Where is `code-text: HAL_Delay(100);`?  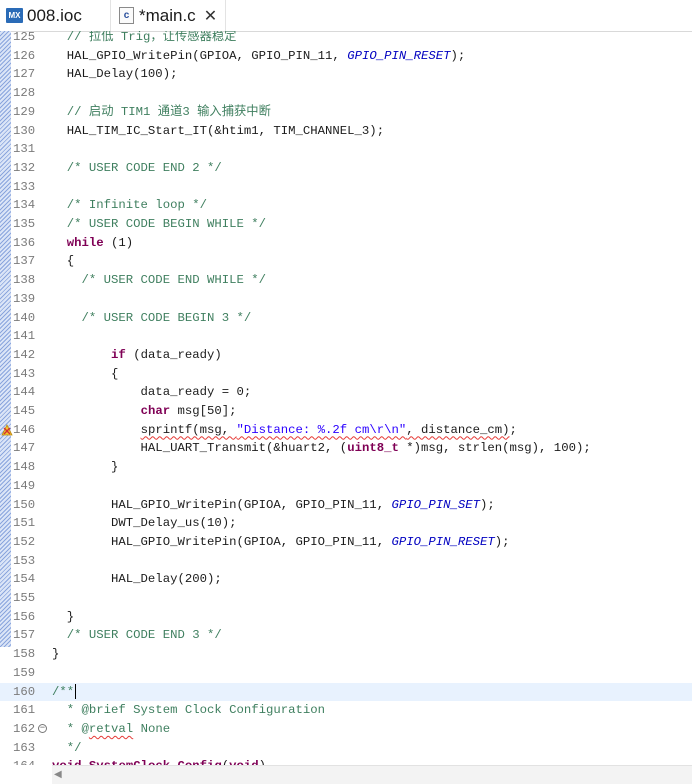
code-text: HAL_Delay(100); is located at coordinates (115, 74).